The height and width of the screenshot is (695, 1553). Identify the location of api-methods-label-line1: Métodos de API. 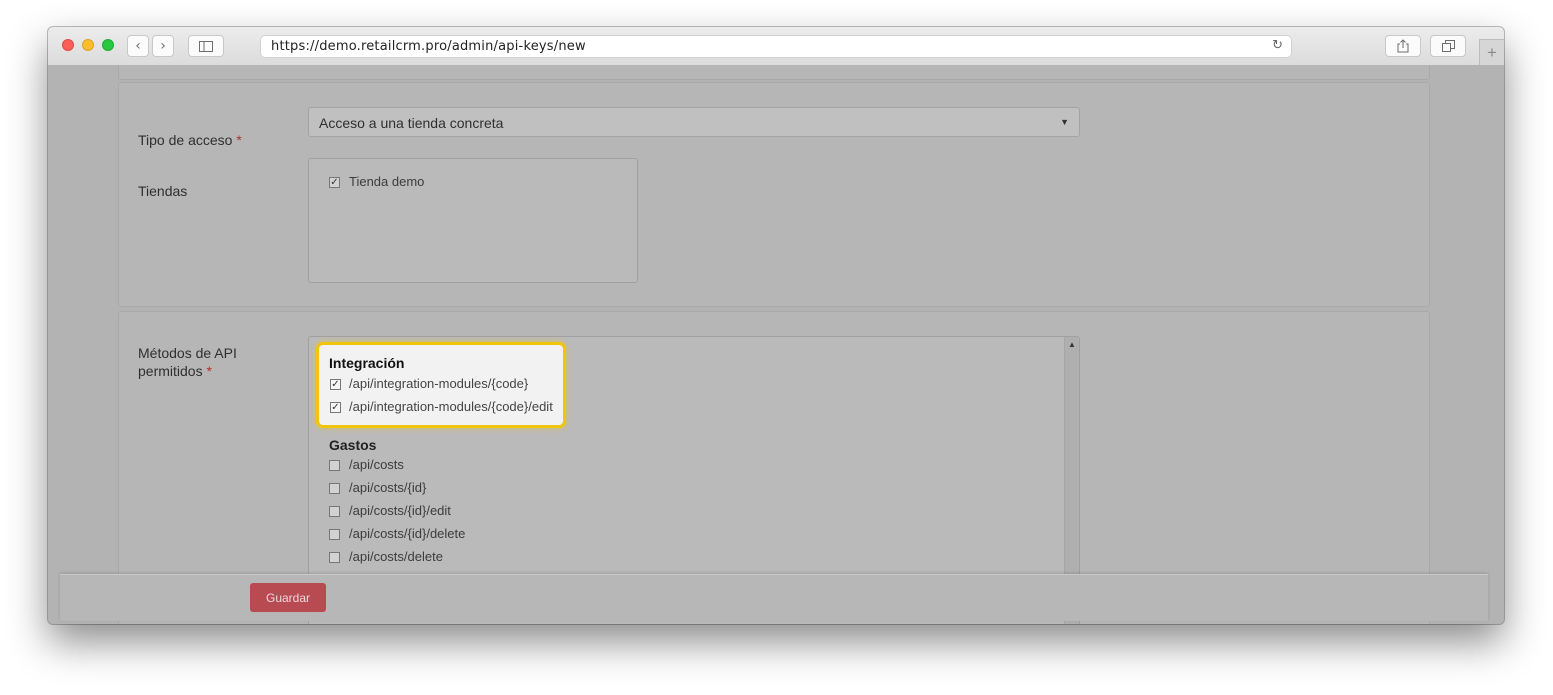
(187, 353).